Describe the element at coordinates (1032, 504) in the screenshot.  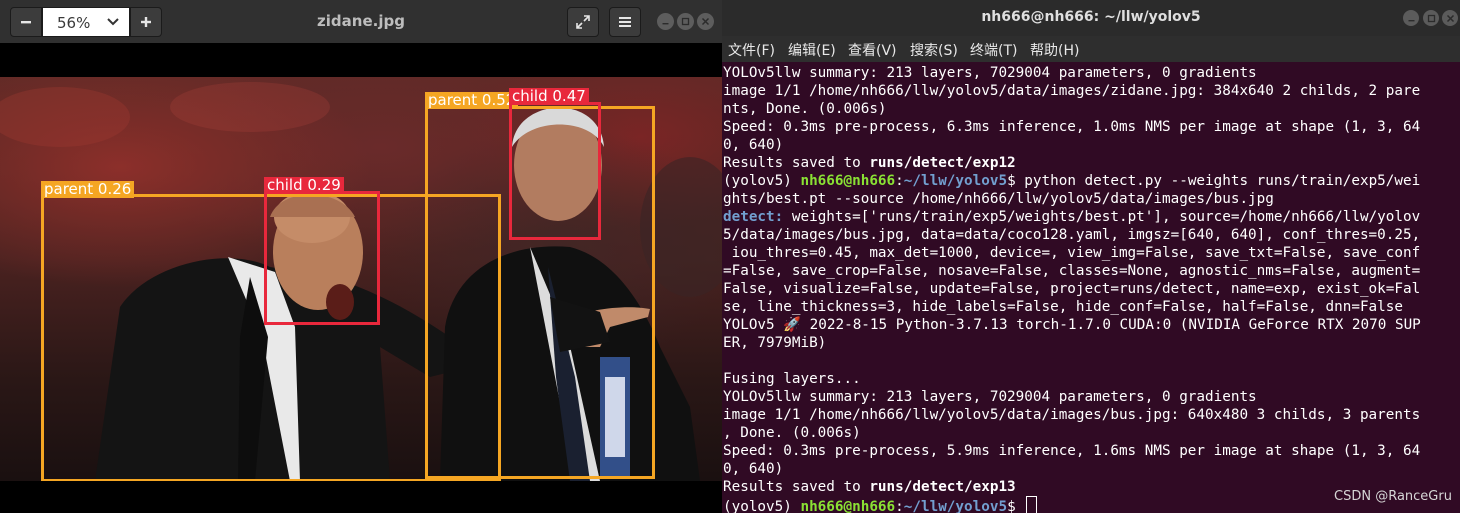
I see `text-cursor` at that location.